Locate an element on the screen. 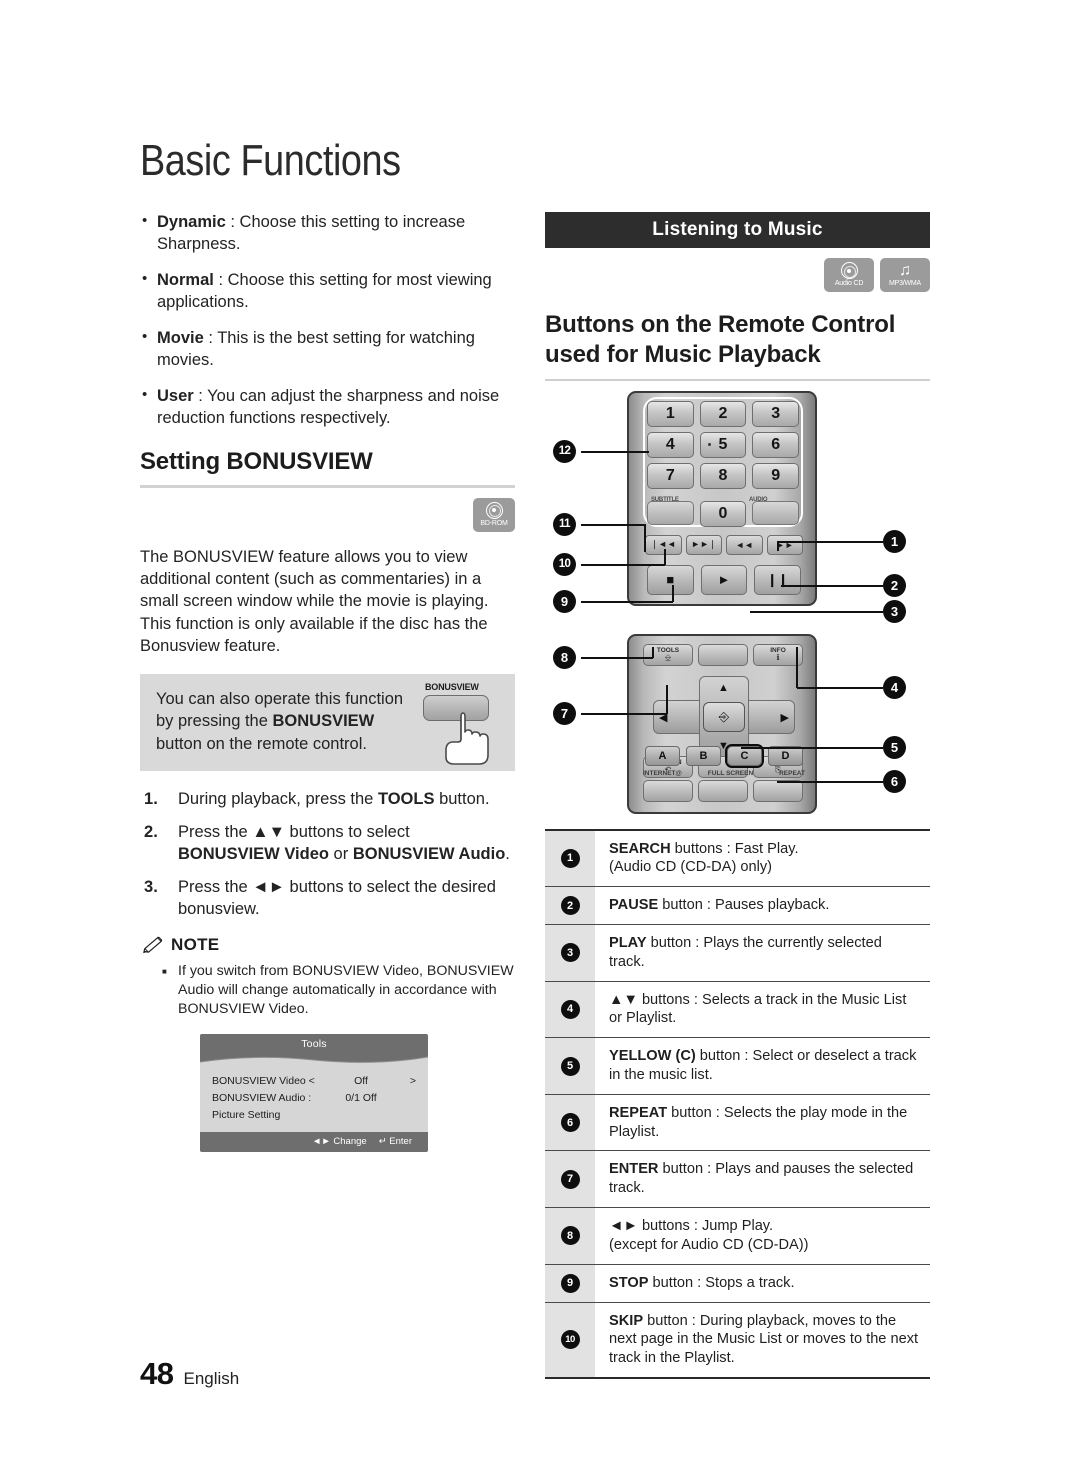  table-row-number-cell: 4 is located at coordinates (570, 1009).